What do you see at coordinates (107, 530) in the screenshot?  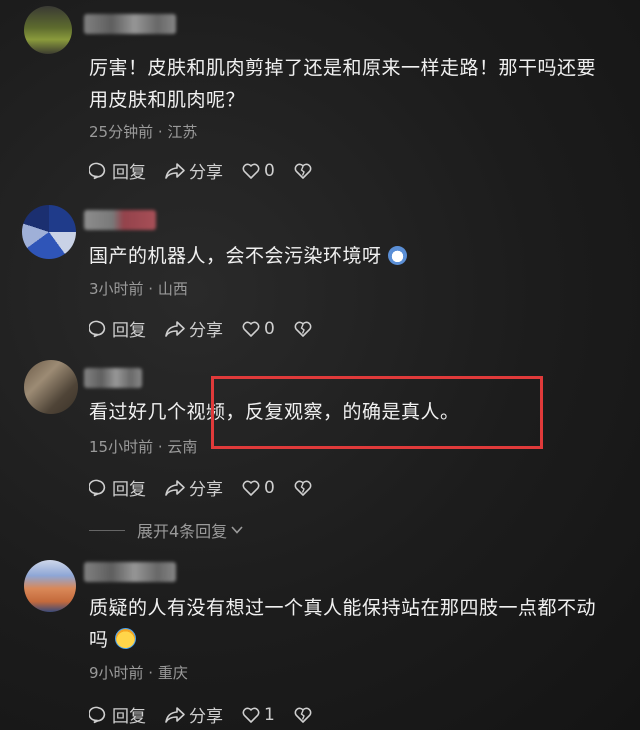 I see `divider` at bounding box center [107, 530].